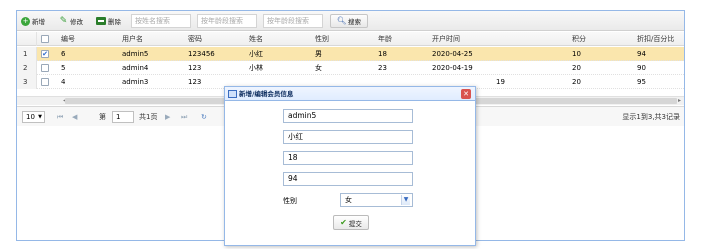  Describe the element at coordinates (38, 22) in the screenshot. I see `add-label: 新增` at that location.